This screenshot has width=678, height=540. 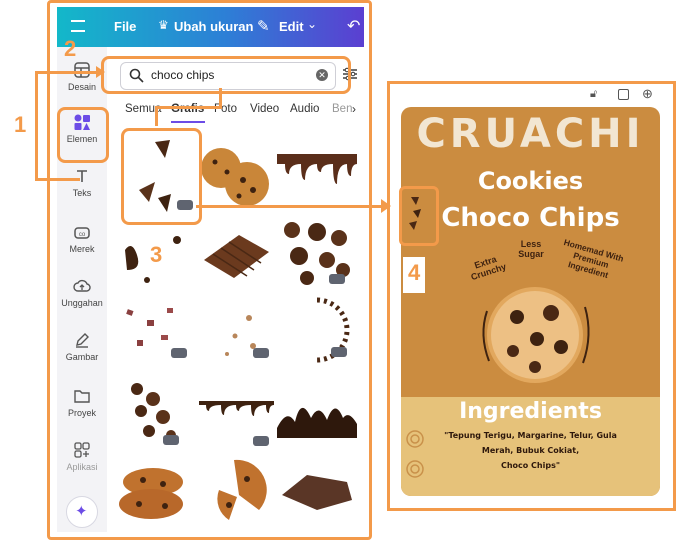 I want to click on poster-ingredients-line-3: Choco Chips", so click(x=530, y=465).